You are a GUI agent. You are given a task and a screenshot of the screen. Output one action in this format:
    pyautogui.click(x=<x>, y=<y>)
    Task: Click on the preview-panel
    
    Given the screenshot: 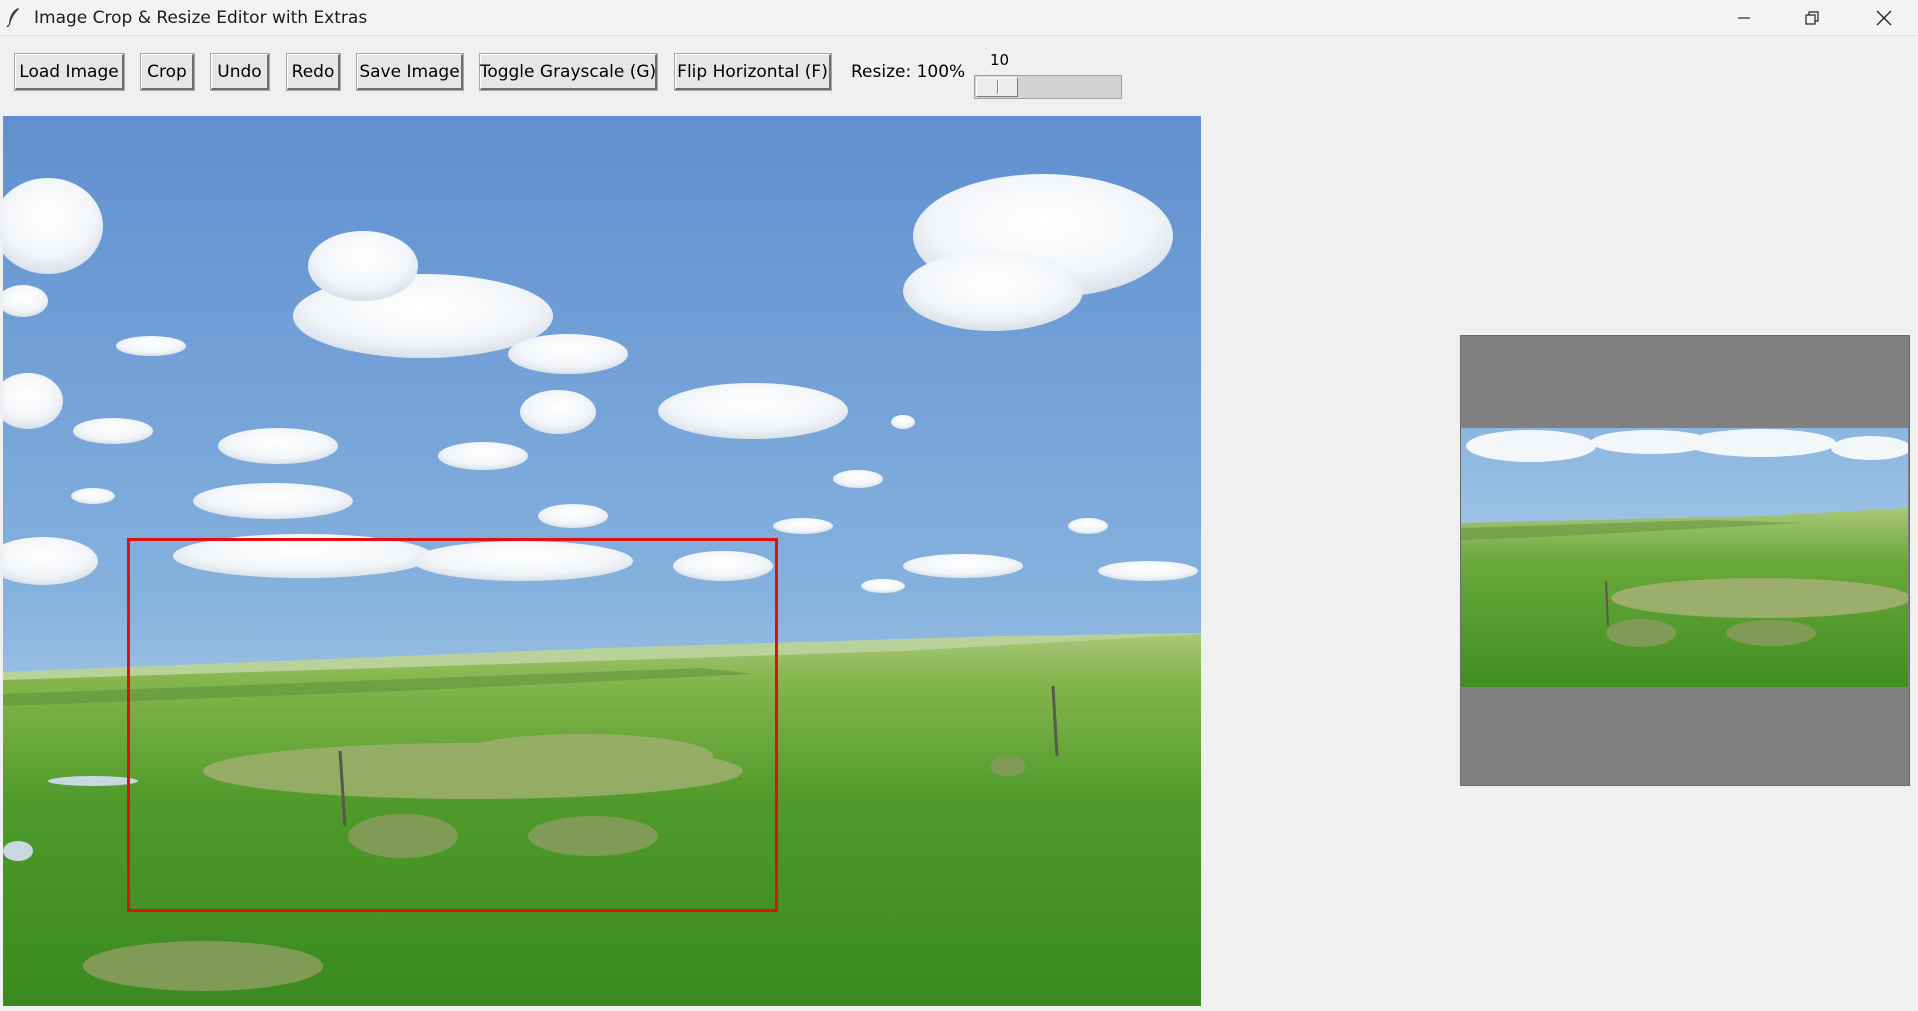 What is the action you would take?
    pyautogui.click(x=1685, y=560)
    